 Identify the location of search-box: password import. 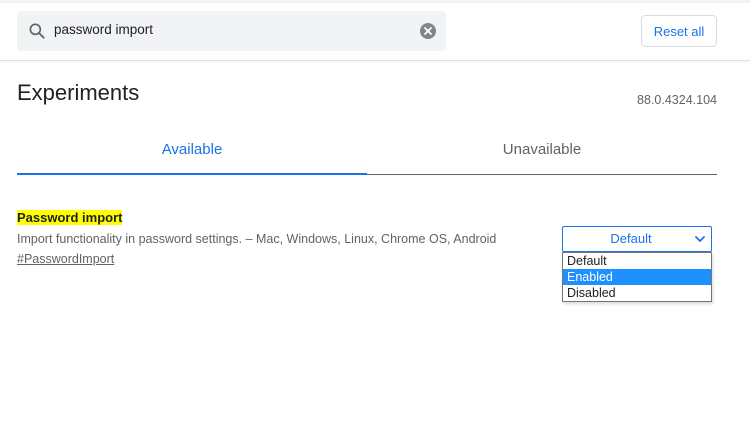
(231, 31).